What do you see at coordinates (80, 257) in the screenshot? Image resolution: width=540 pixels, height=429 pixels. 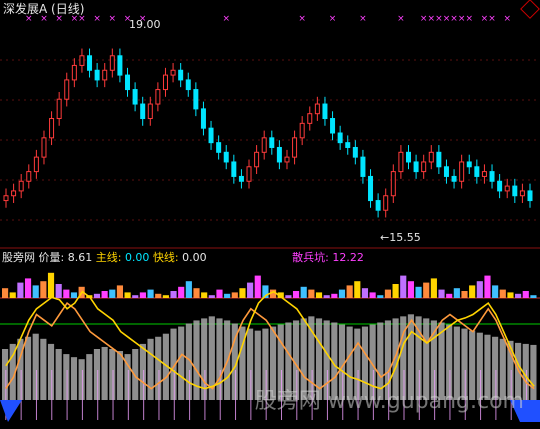 I see `price-volume-value: 8.61` at bounding box center [80, 257].